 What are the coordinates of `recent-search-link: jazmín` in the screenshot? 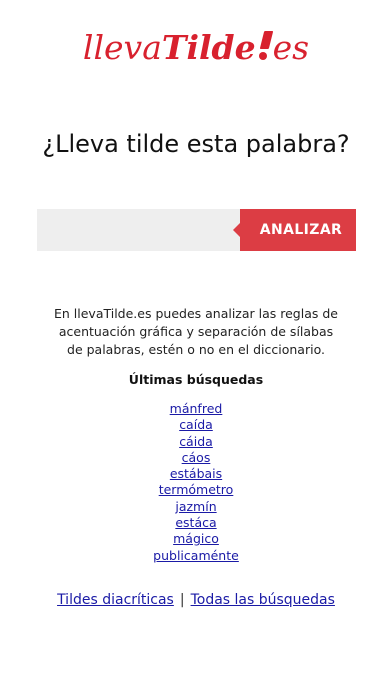 It's located at (195, 506).